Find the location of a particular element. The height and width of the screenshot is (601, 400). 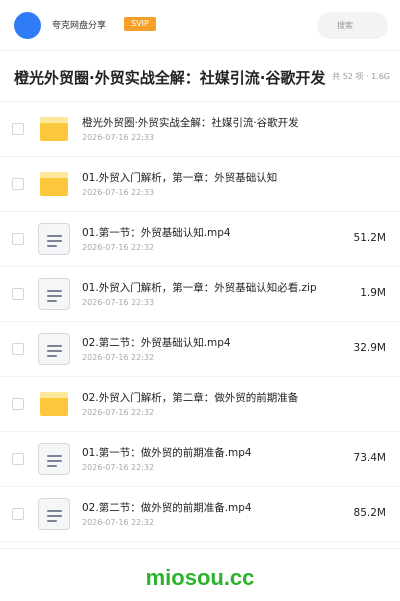

search-box: 搜索 is located at coordinates (352, 25).